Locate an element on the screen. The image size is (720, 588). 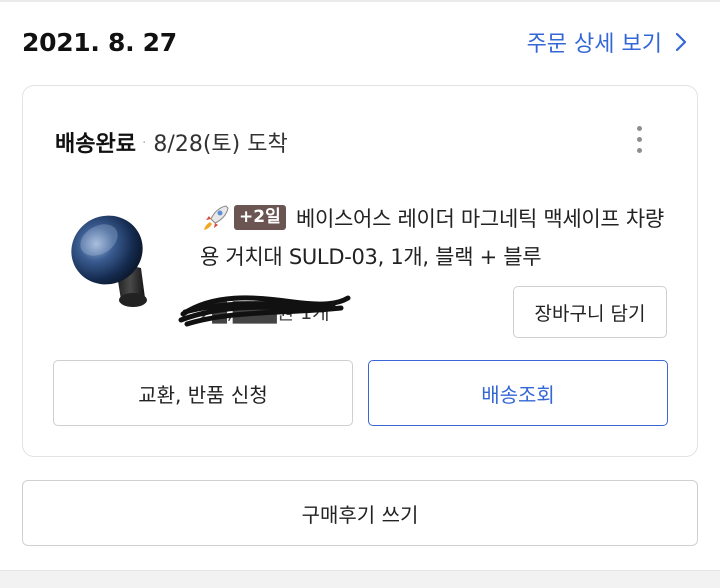
add-to-cart-button: 장바구니 담기 is located at coordinates (590, 312).